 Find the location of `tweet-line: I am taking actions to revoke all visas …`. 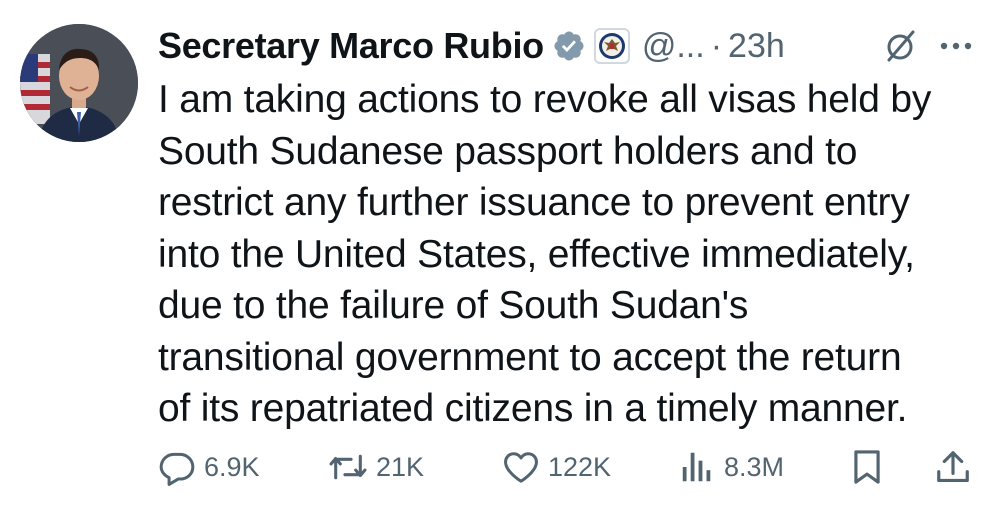

tweet-line: I am taking actions to revoke all visas … is located at coordinates (545, 99).